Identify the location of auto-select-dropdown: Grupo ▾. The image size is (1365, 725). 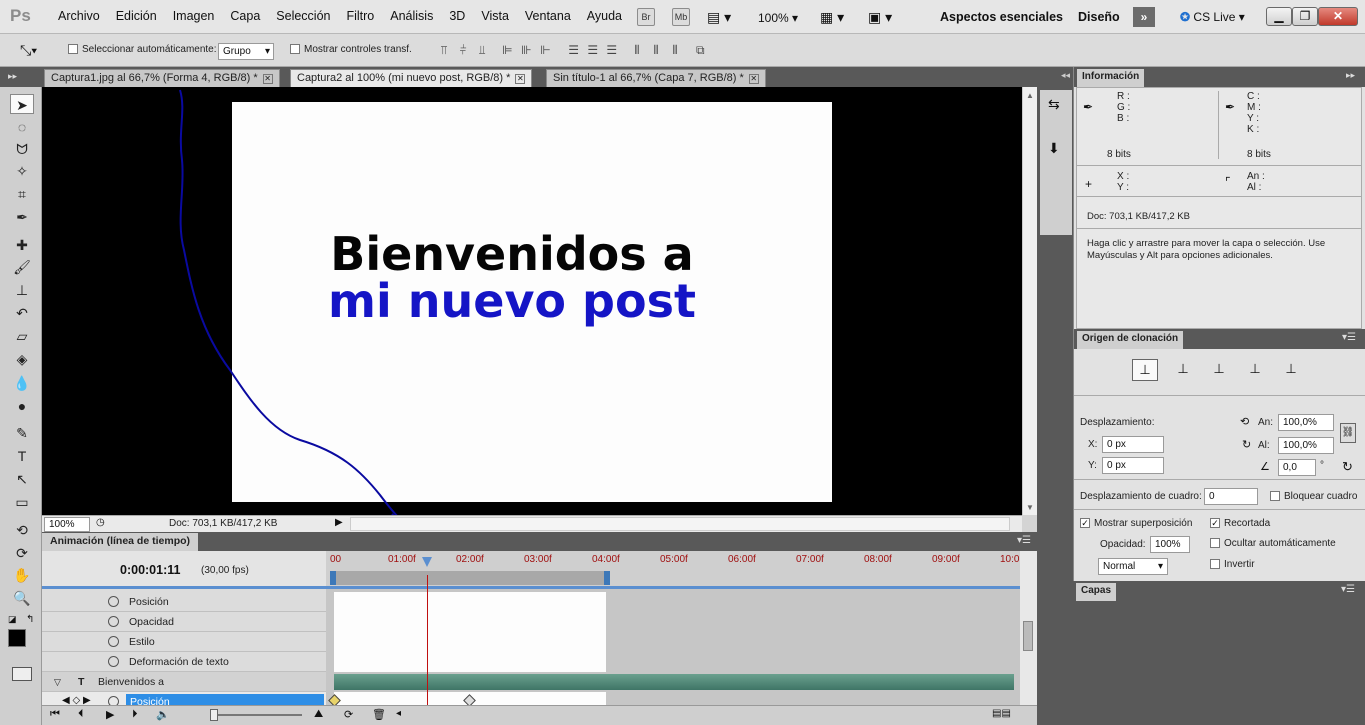
(246, 51).